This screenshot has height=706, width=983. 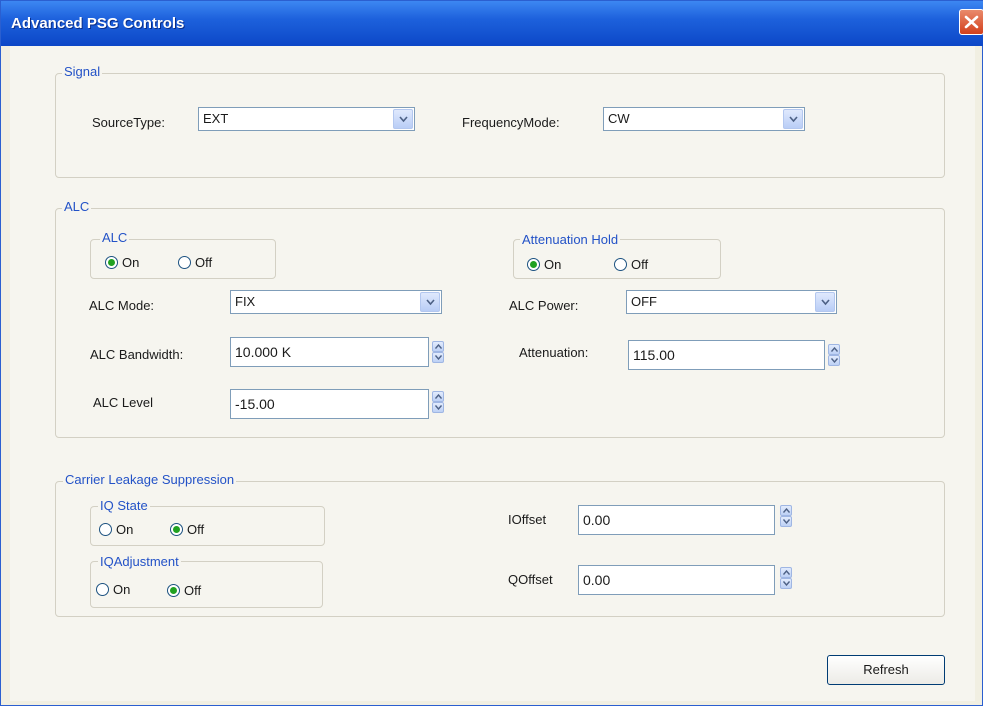 I want to click on frequency-mode-label: FrequencyMode:, so click(x=511, y=122).